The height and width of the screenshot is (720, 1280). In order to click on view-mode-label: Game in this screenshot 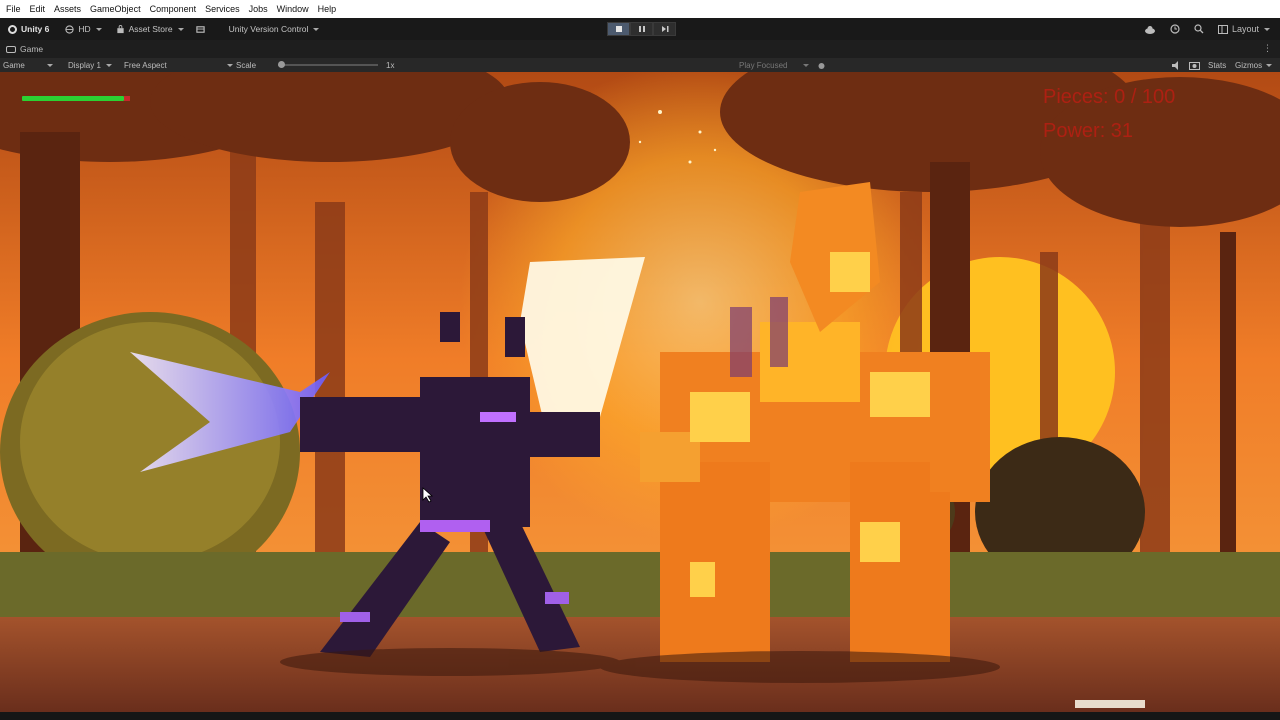, I will do `click(14, 65)`.